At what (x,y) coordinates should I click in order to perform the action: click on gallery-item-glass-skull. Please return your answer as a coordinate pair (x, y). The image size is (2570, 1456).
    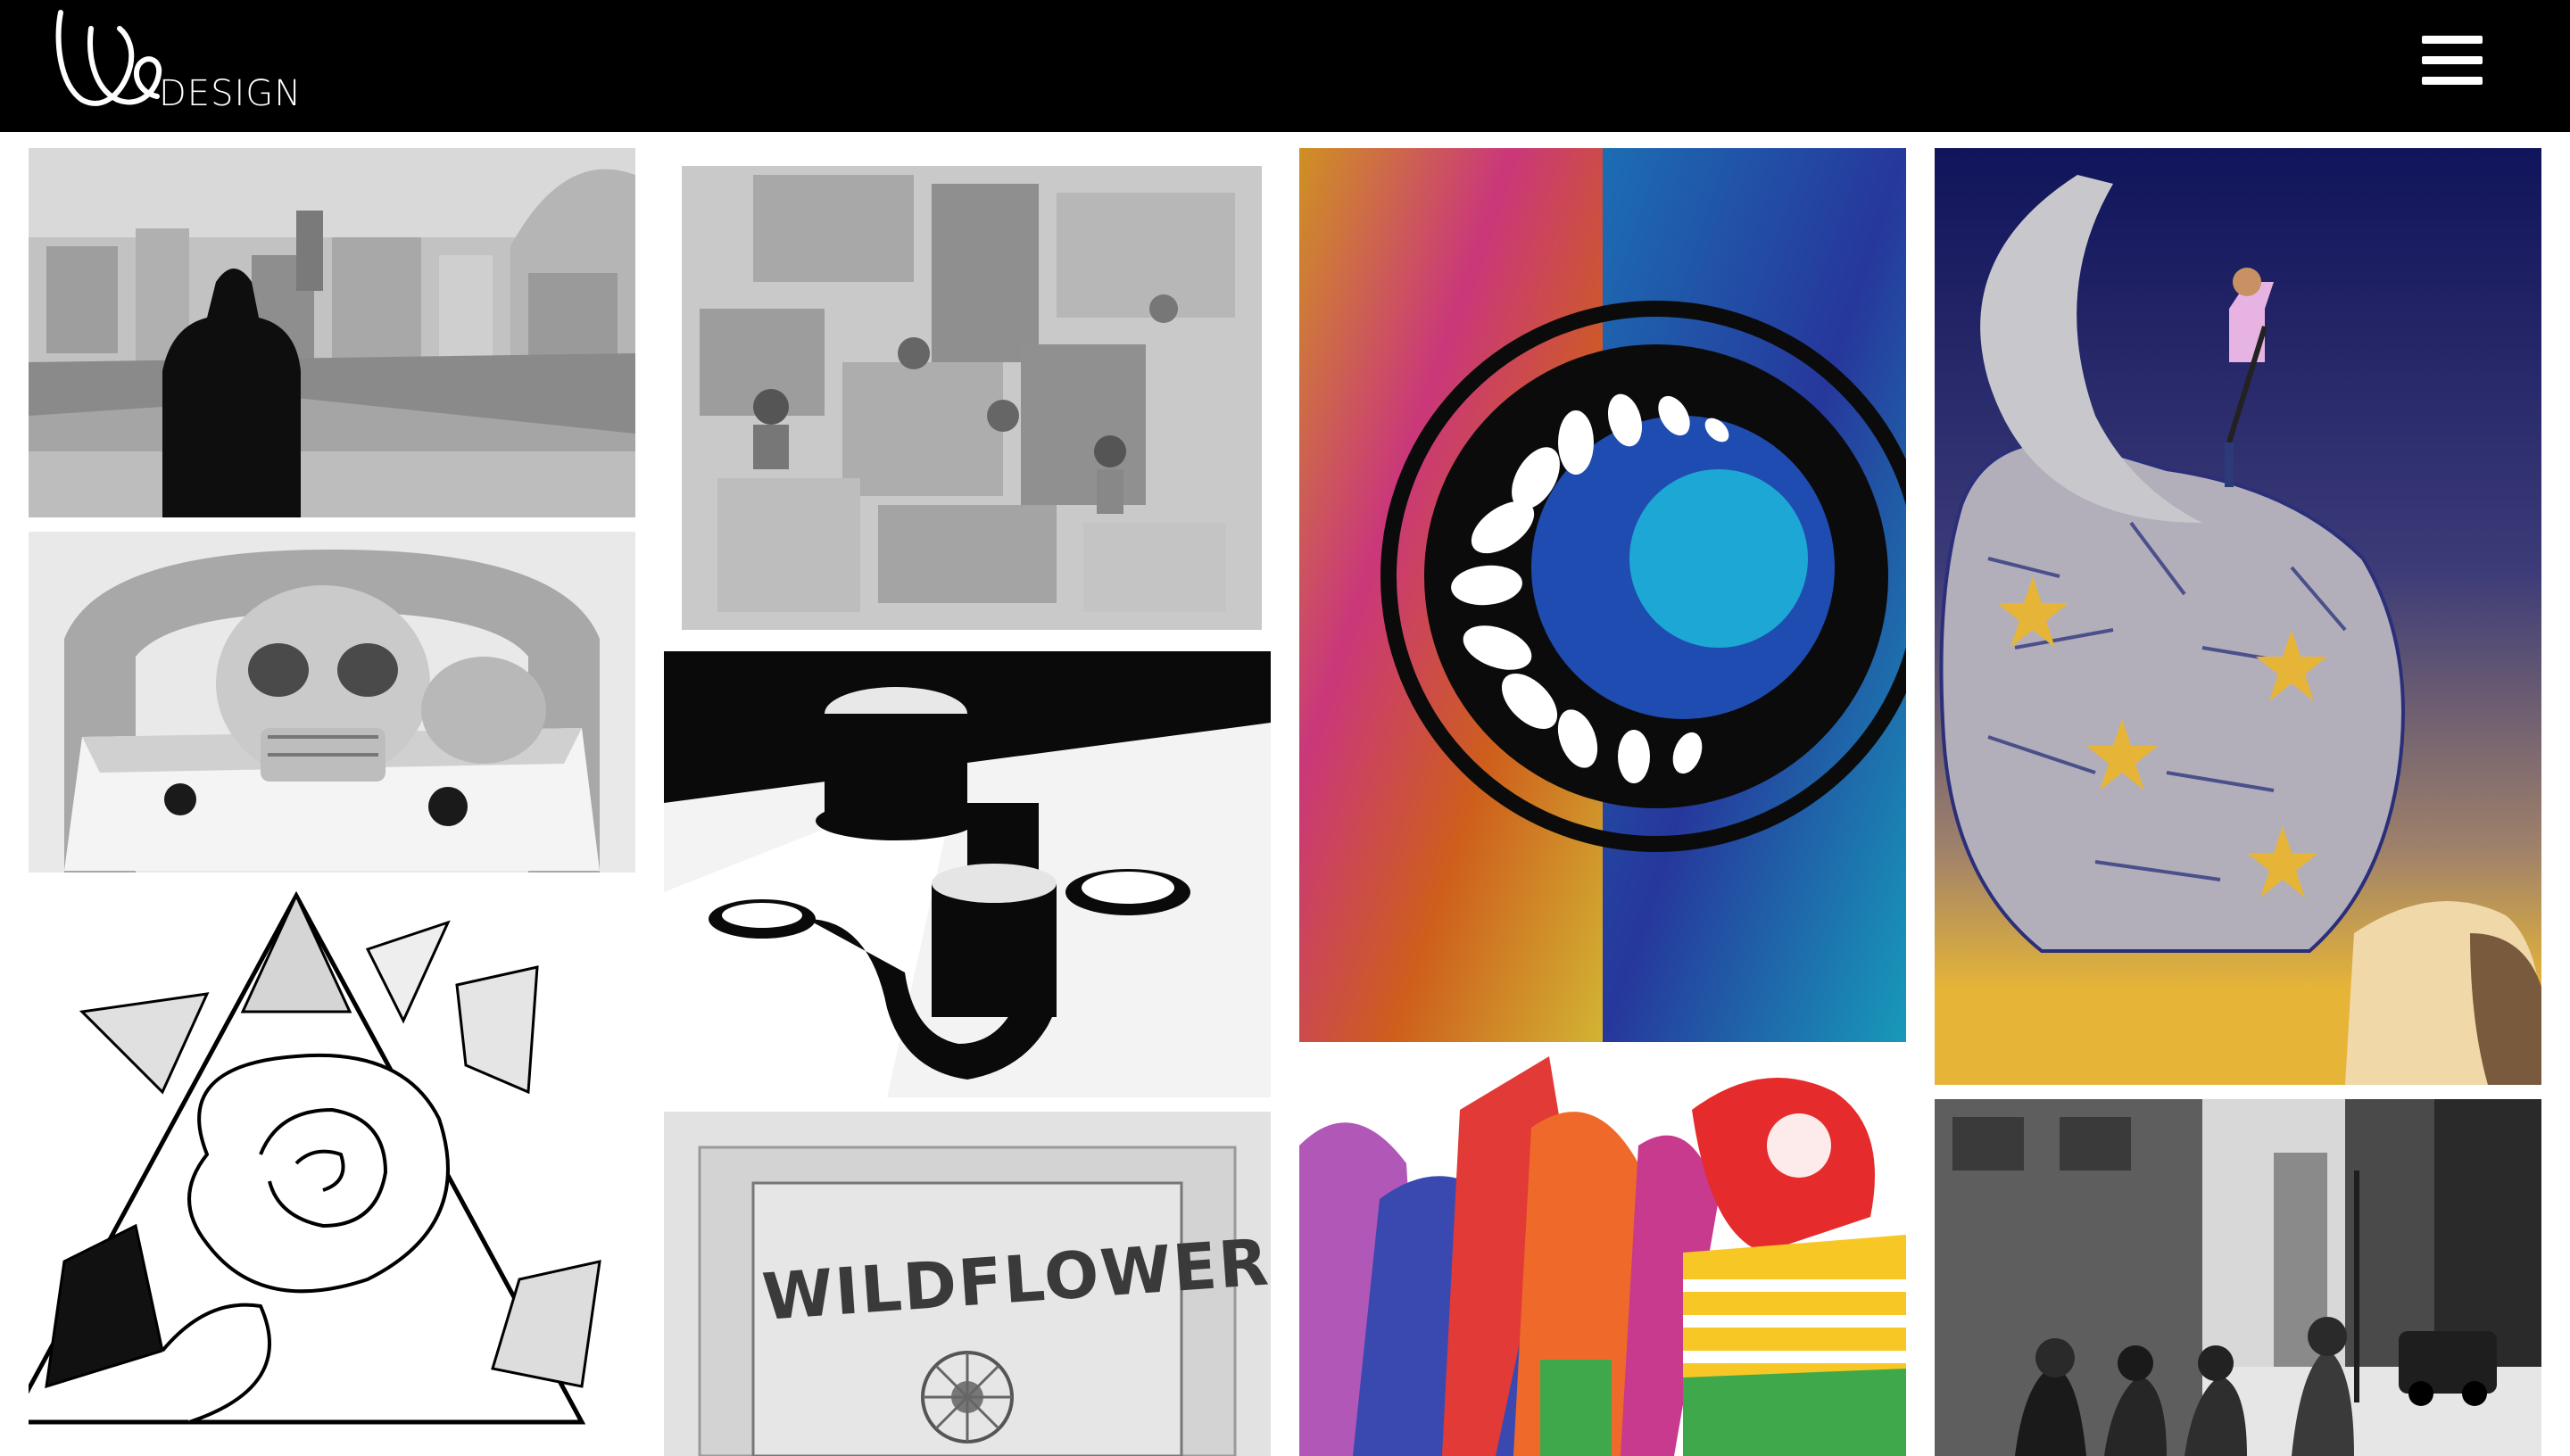
    Looking at the image, I should click on (332, 703).